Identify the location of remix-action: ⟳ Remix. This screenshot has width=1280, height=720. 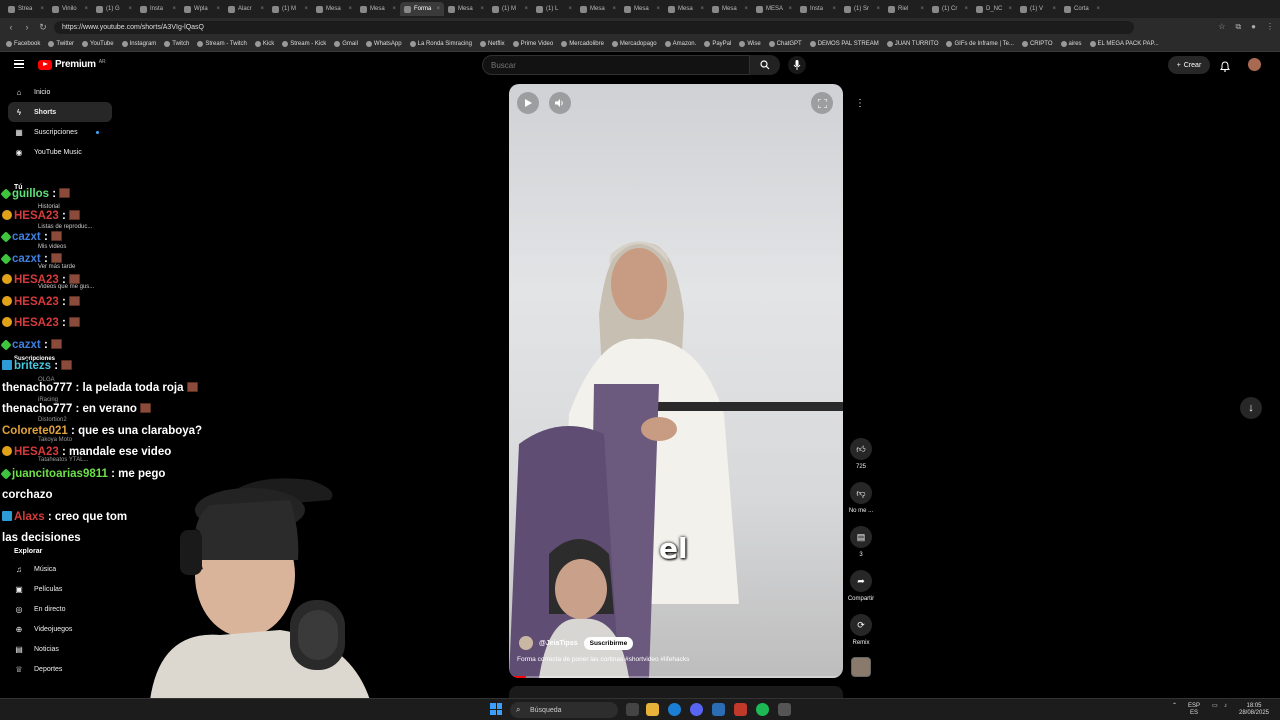
(861, 630).